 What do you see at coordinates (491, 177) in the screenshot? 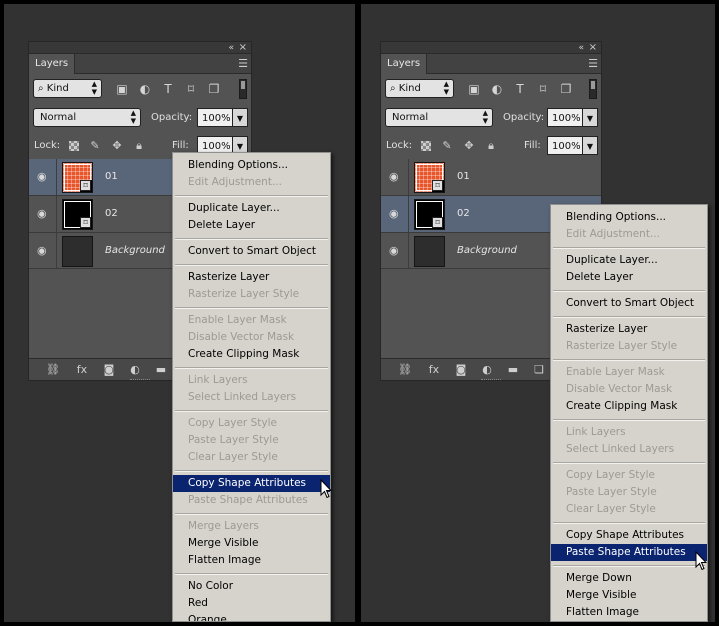
I see `layer-row-01: ◉ ⌑ 01` at bounding box center [491, 177].